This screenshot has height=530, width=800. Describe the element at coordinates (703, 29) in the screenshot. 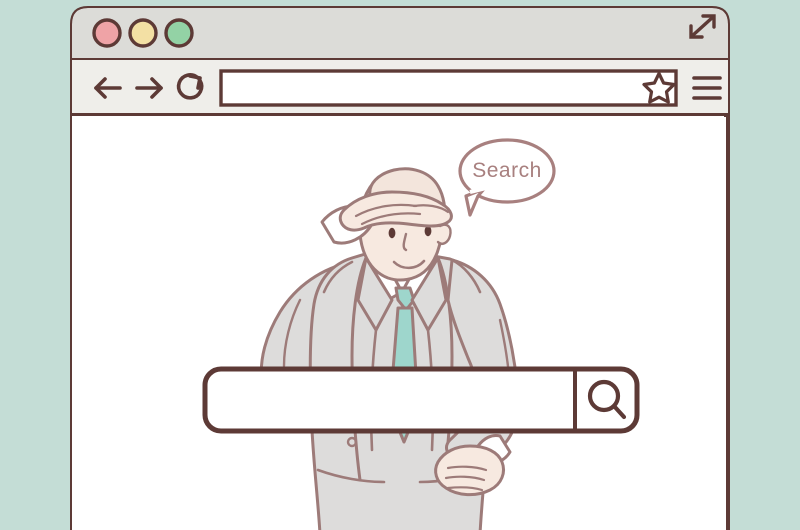

I see `expand-window-button` at that location.